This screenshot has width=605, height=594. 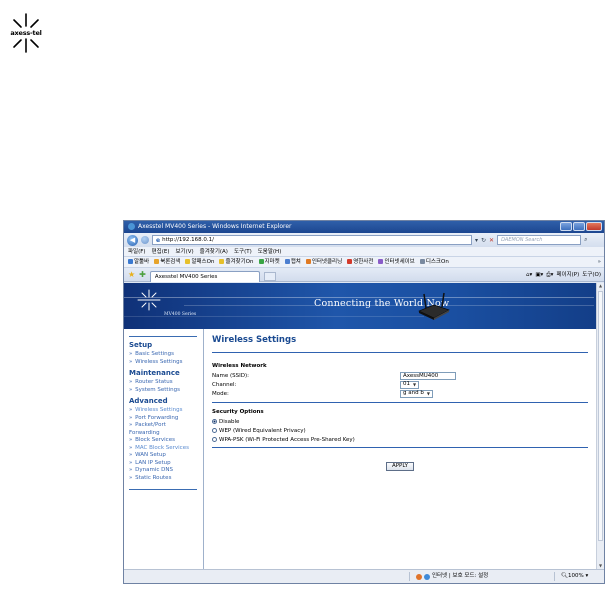 What do you see at coordinates (415, 384) in the screenshot?
I see `chevron-down-icon: ▼` at bounding box center [415, 384].